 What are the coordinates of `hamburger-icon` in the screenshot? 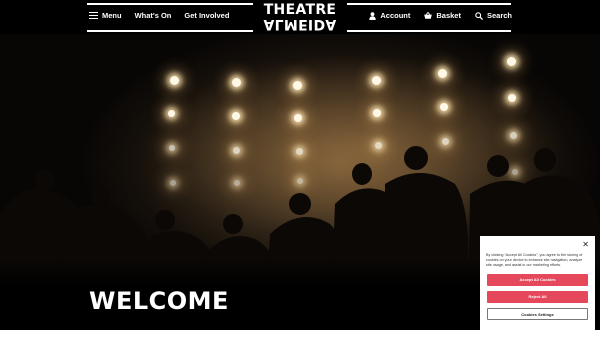 It's located at (93, 15).